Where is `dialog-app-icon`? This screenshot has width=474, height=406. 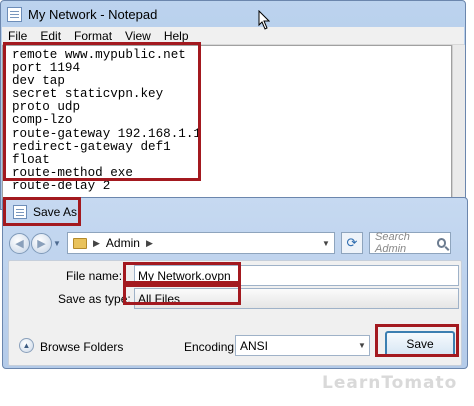
dialog-app-icon is located at coordinates (20, 212).